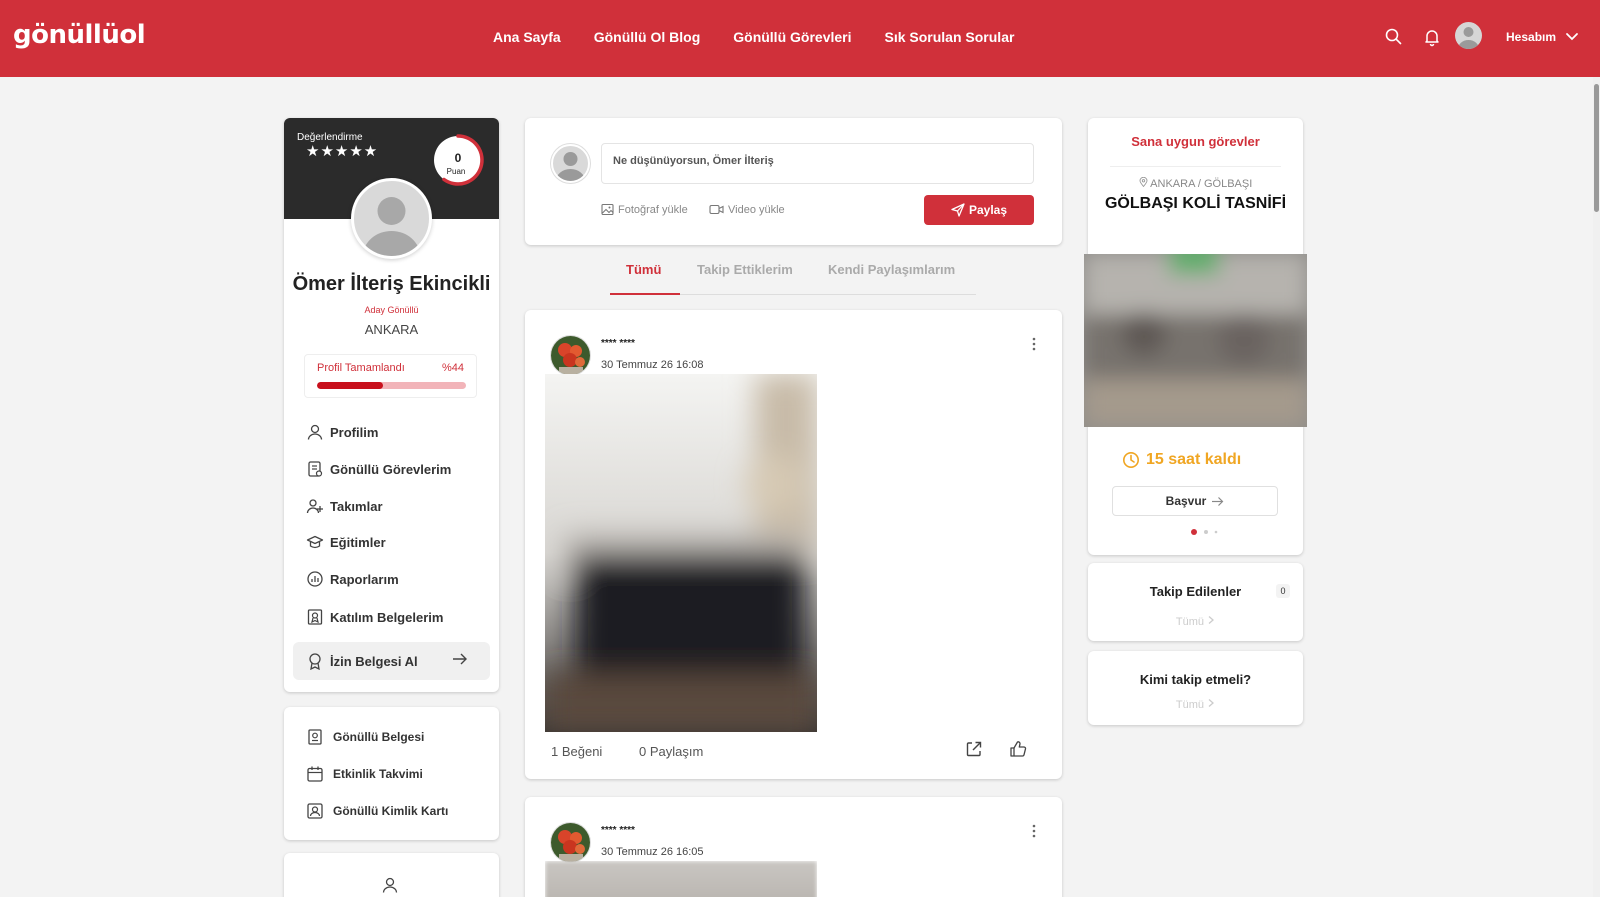 The width and height of the screenshot is (1600, 897). What do you see at coordinates (314, 506) in the screenshot?
I see `team-icon` at bounding box center [314, 506].